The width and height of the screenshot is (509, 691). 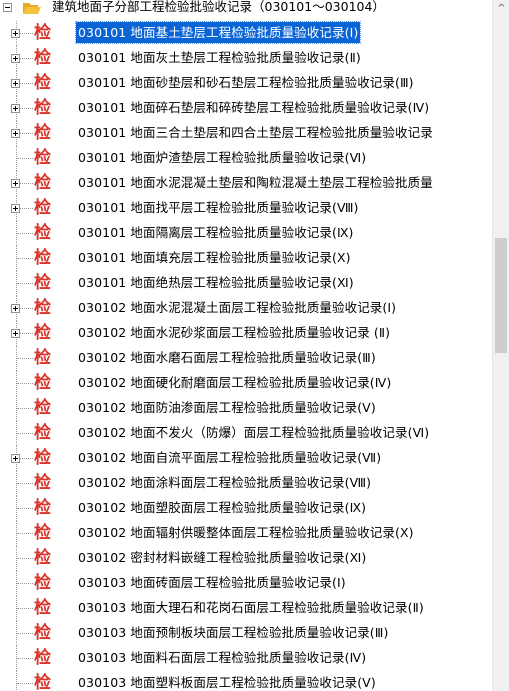 What do you see at coordinates (229, 457) in the screenshot?
I see `tree-item-label: 030102 地面自流平面层工程检验批质量验收记录(Ⅶ)` at bounding box center [229, 457].